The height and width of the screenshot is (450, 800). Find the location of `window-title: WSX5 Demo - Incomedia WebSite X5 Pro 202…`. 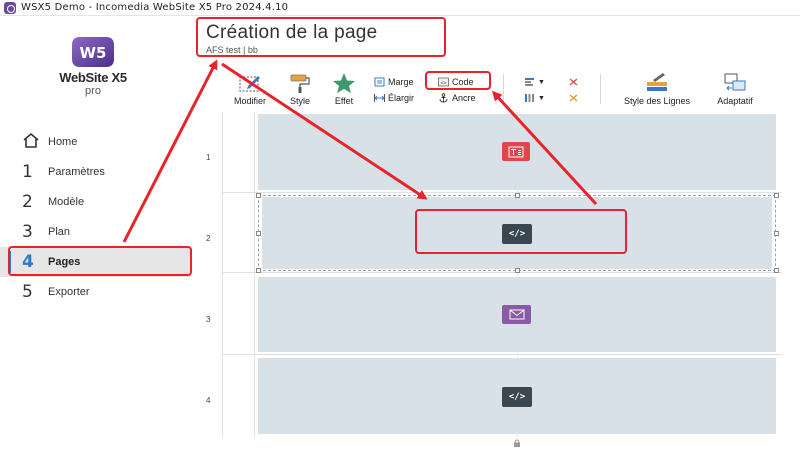

window-title: WSX5 Demo - Incomedia WebSite X5 Pro 202… is located at coordinates (155, 7).